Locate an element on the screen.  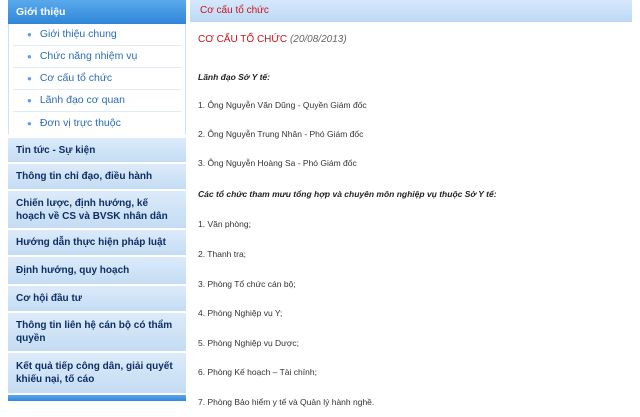
sidebar-item-label: Giới thiệu chung is located at coordinates (78, 34).